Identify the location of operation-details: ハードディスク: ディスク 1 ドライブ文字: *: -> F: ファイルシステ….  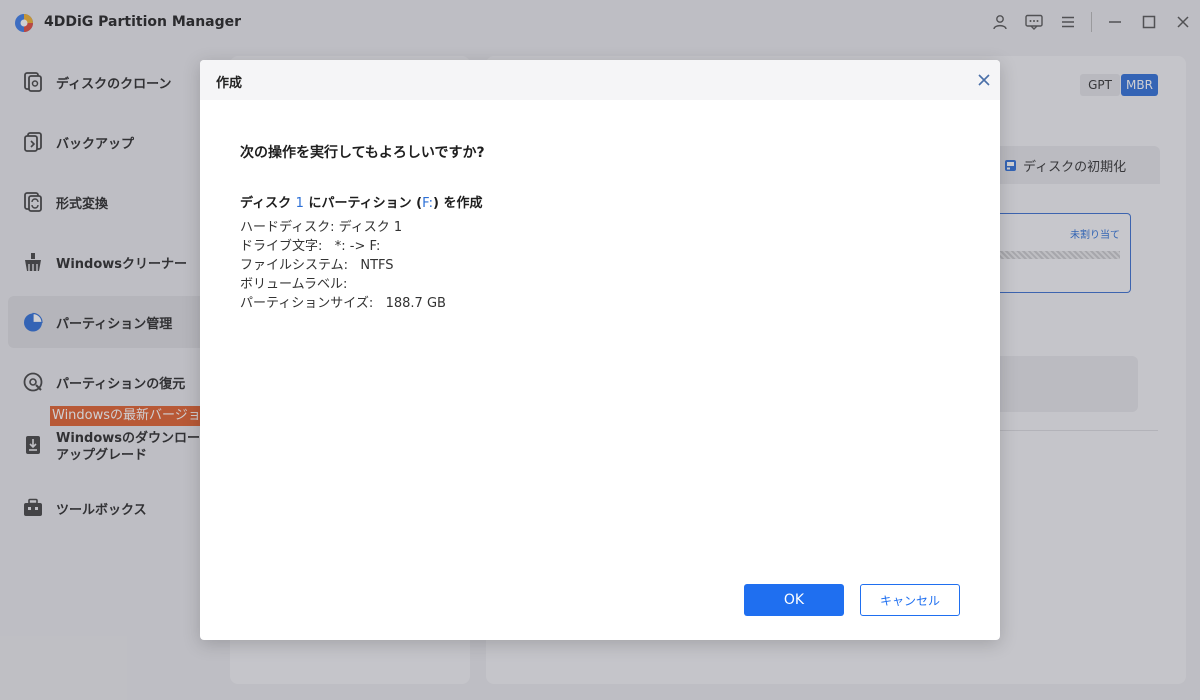
(343, 265).